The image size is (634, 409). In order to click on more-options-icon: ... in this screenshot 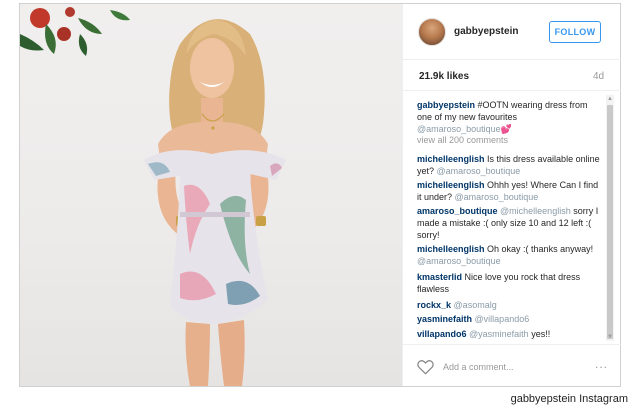, I will do `click(601, 364)`.